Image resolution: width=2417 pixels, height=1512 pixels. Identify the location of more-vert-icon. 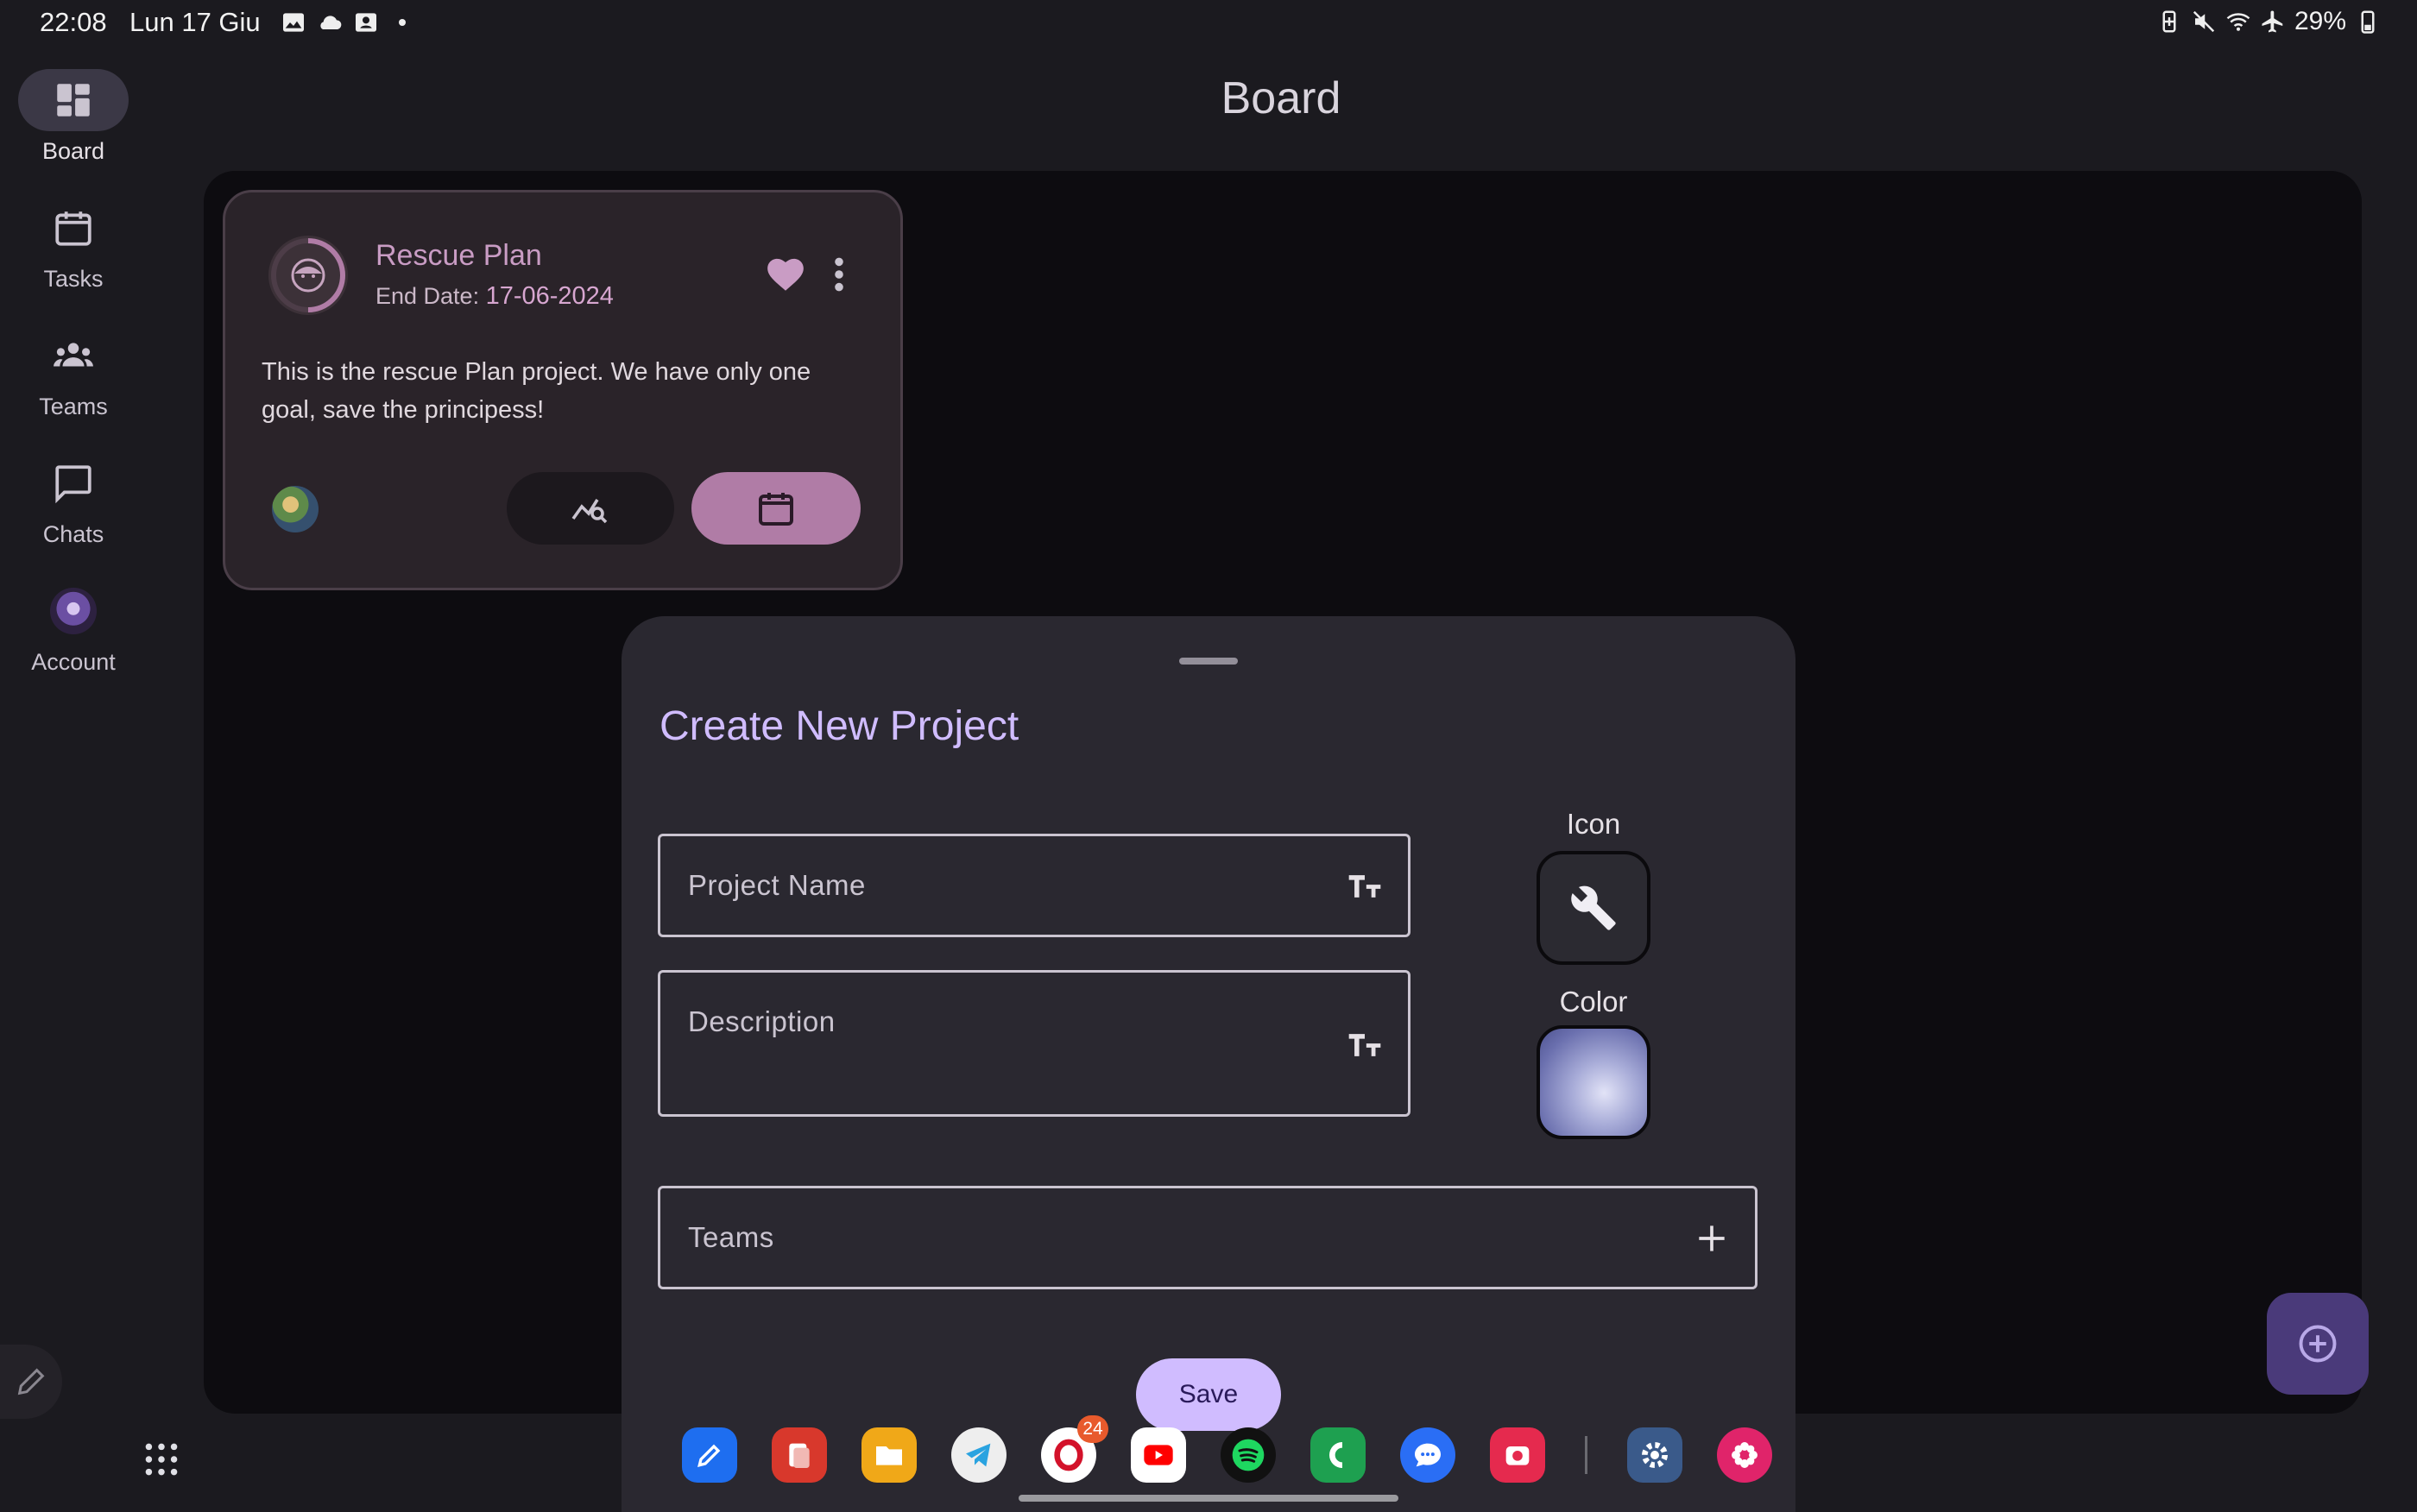
(839, 275).